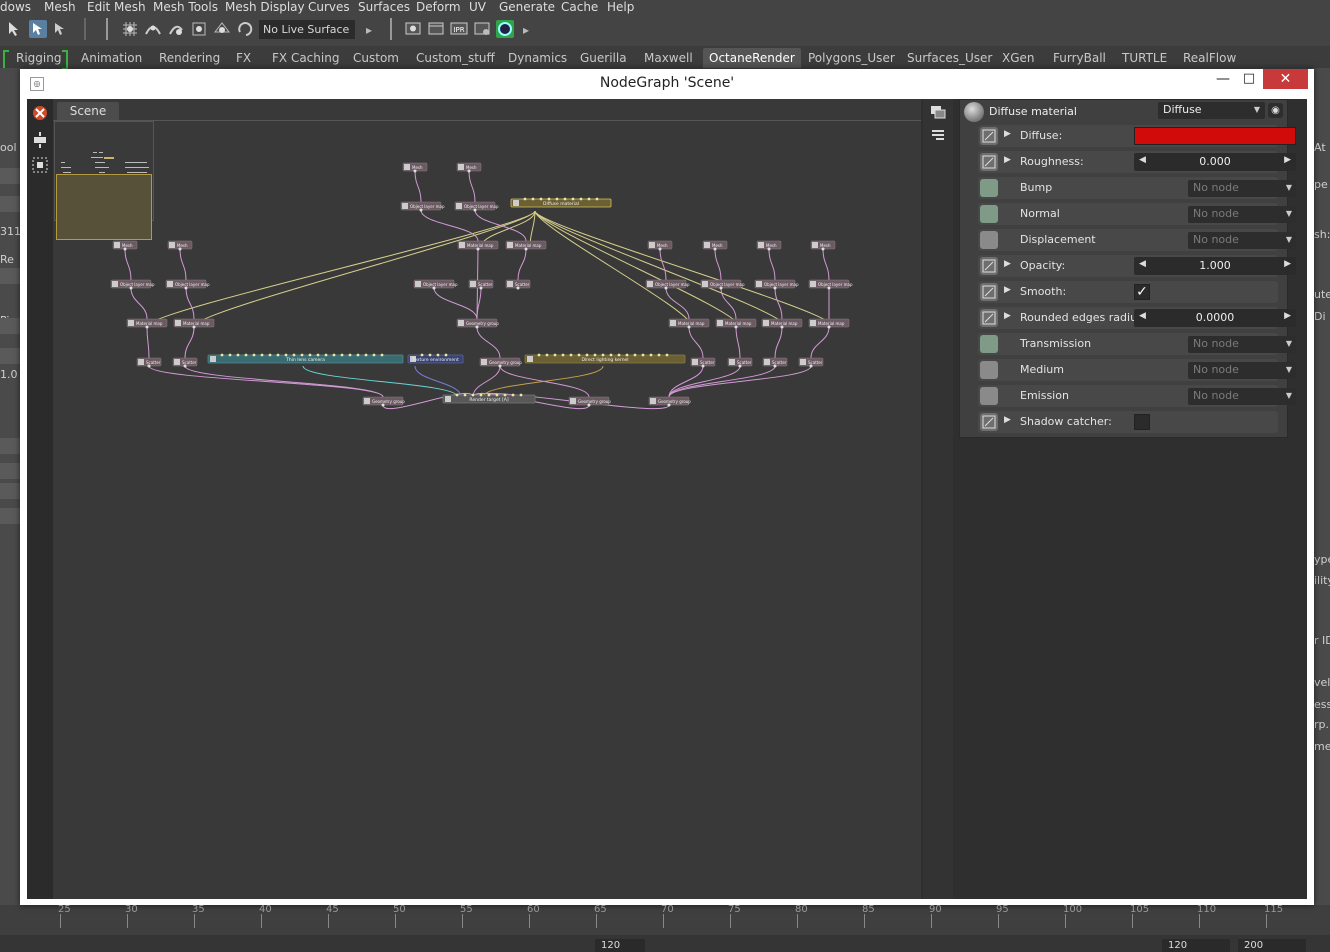  I want to click on shelf-tab-rendering: Rendering, so click(189, 58).